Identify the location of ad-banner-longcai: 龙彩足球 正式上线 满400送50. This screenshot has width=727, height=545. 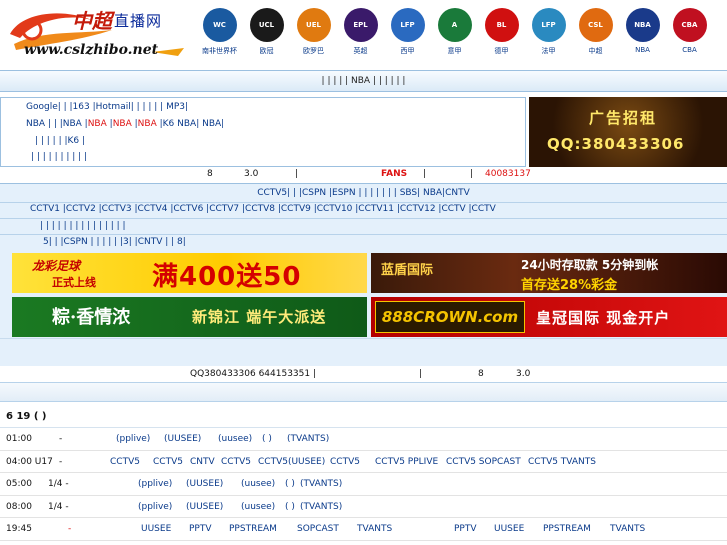
(189, 273).